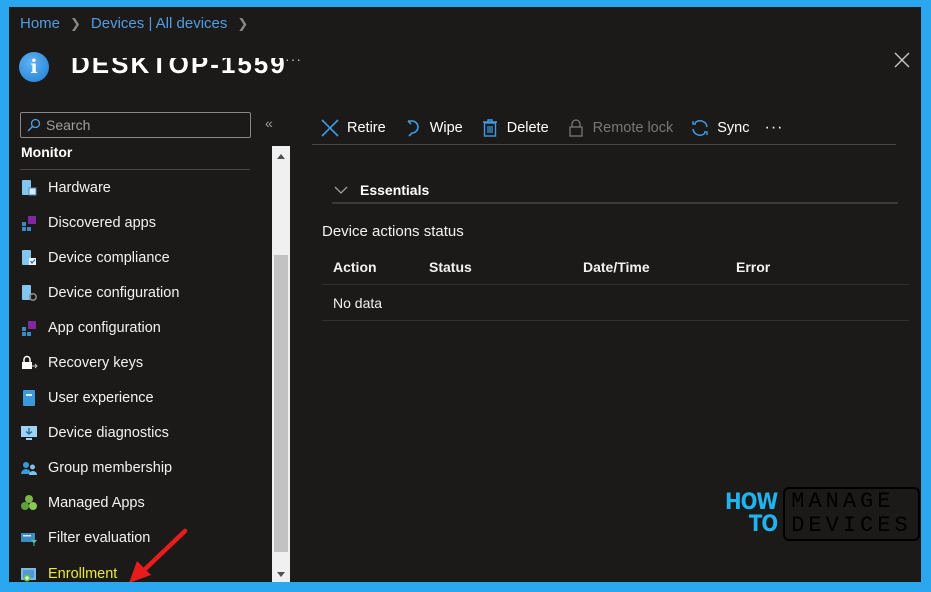 The width and height of the screenshot is (931, 592). Describe the element at coordinates (140, 468) in the screenshot. I see `sidebar-item-group-membership: Group membership` at that location.